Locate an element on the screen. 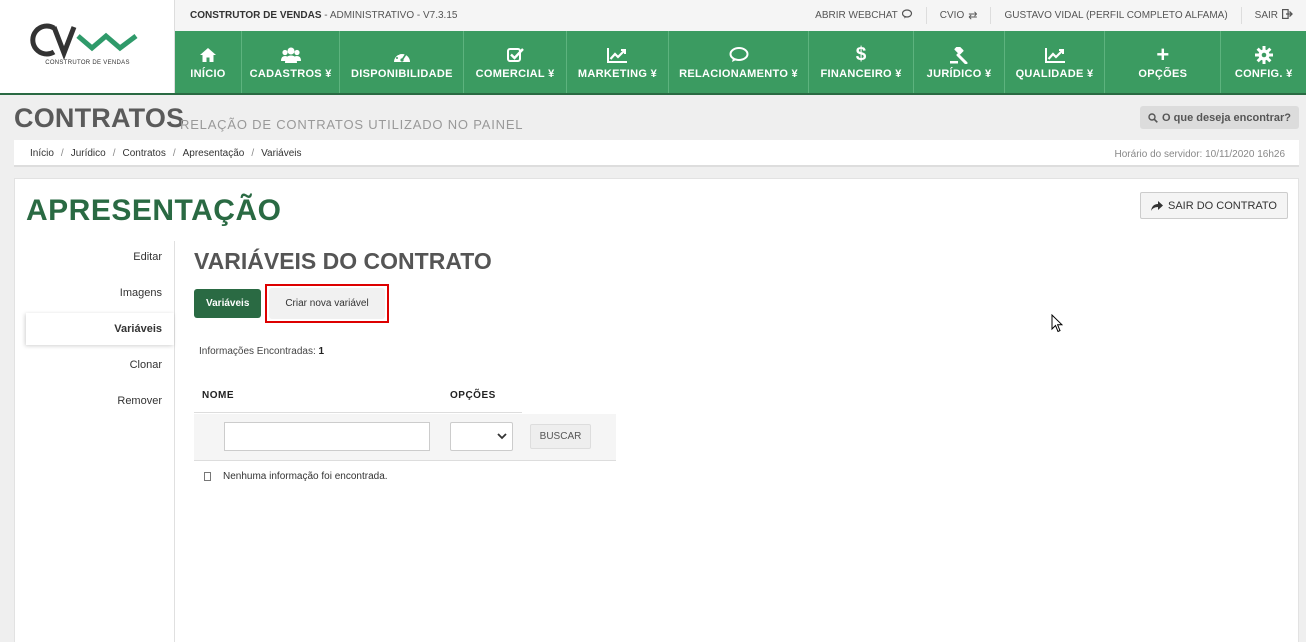 The width and height of the screenshot is (1306, 642). side-item-imagens: Imagens is located at coordinates (94, 293).